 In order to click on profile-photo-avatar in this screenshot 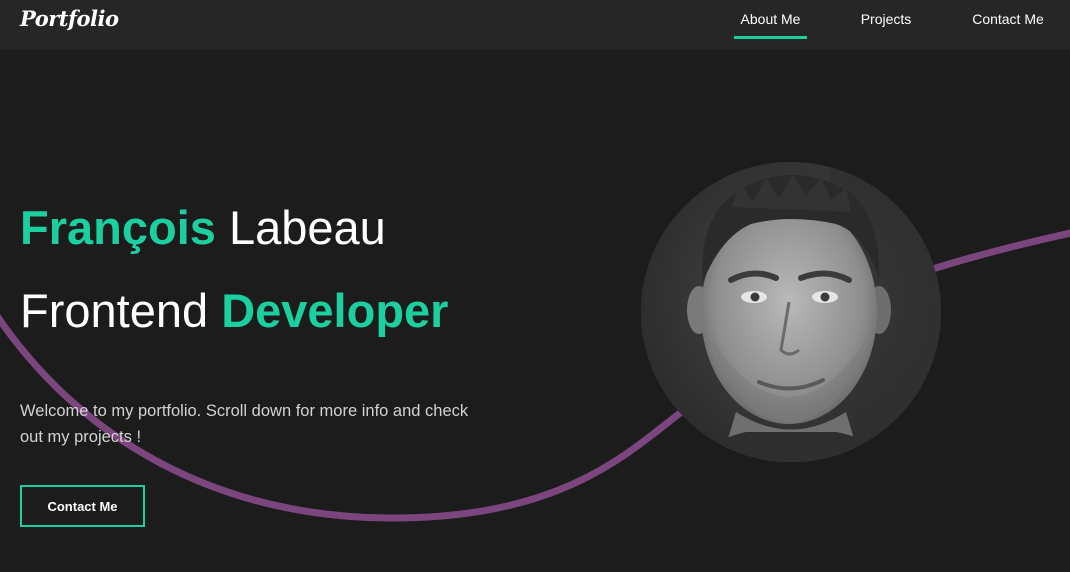, I will do `click(791, 312)`.